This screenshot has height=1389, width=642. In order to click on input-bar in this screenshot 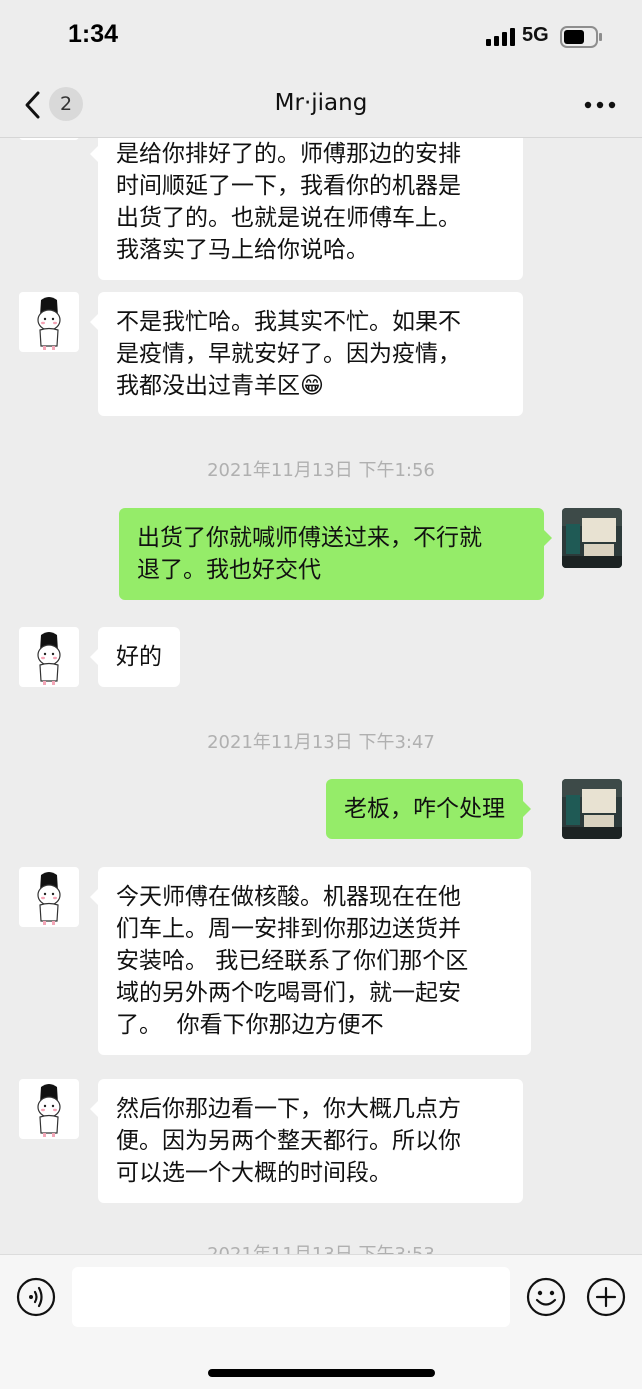, I will do `click(321, 1321)`.